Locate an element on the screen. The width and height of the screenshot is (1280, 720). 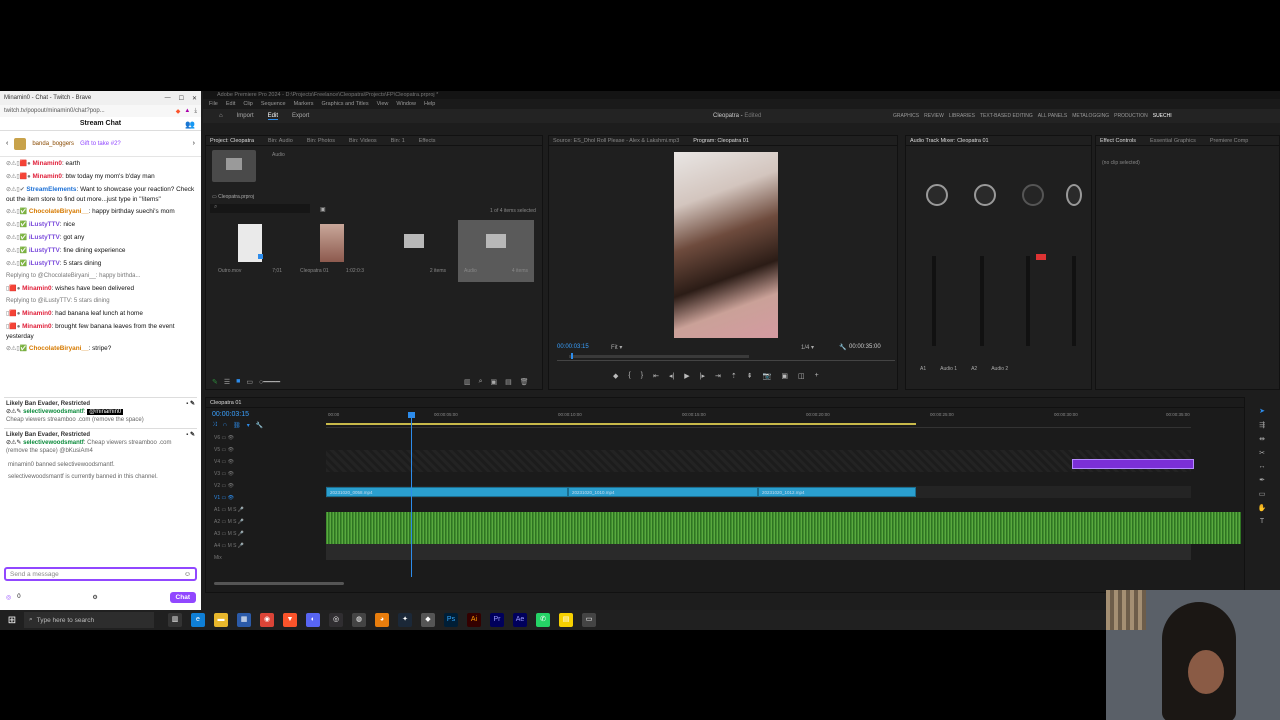
timeline-playhead is located at coordinates (411, 494).